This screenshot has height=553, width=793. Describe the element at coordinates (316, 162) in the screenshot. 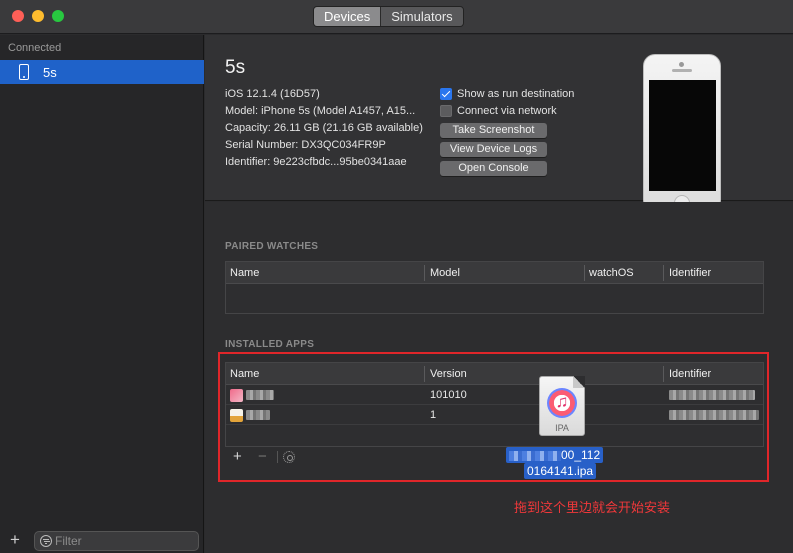

I see `device-identifier: Identifier: 9e223cfbdc...95be0341aae` at that location.